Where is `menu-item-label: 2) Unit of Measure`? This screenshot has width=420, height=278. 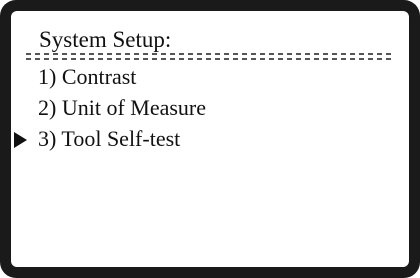 menu-item-label: 2) Unit of Measure is located at coordinates (122, 107).